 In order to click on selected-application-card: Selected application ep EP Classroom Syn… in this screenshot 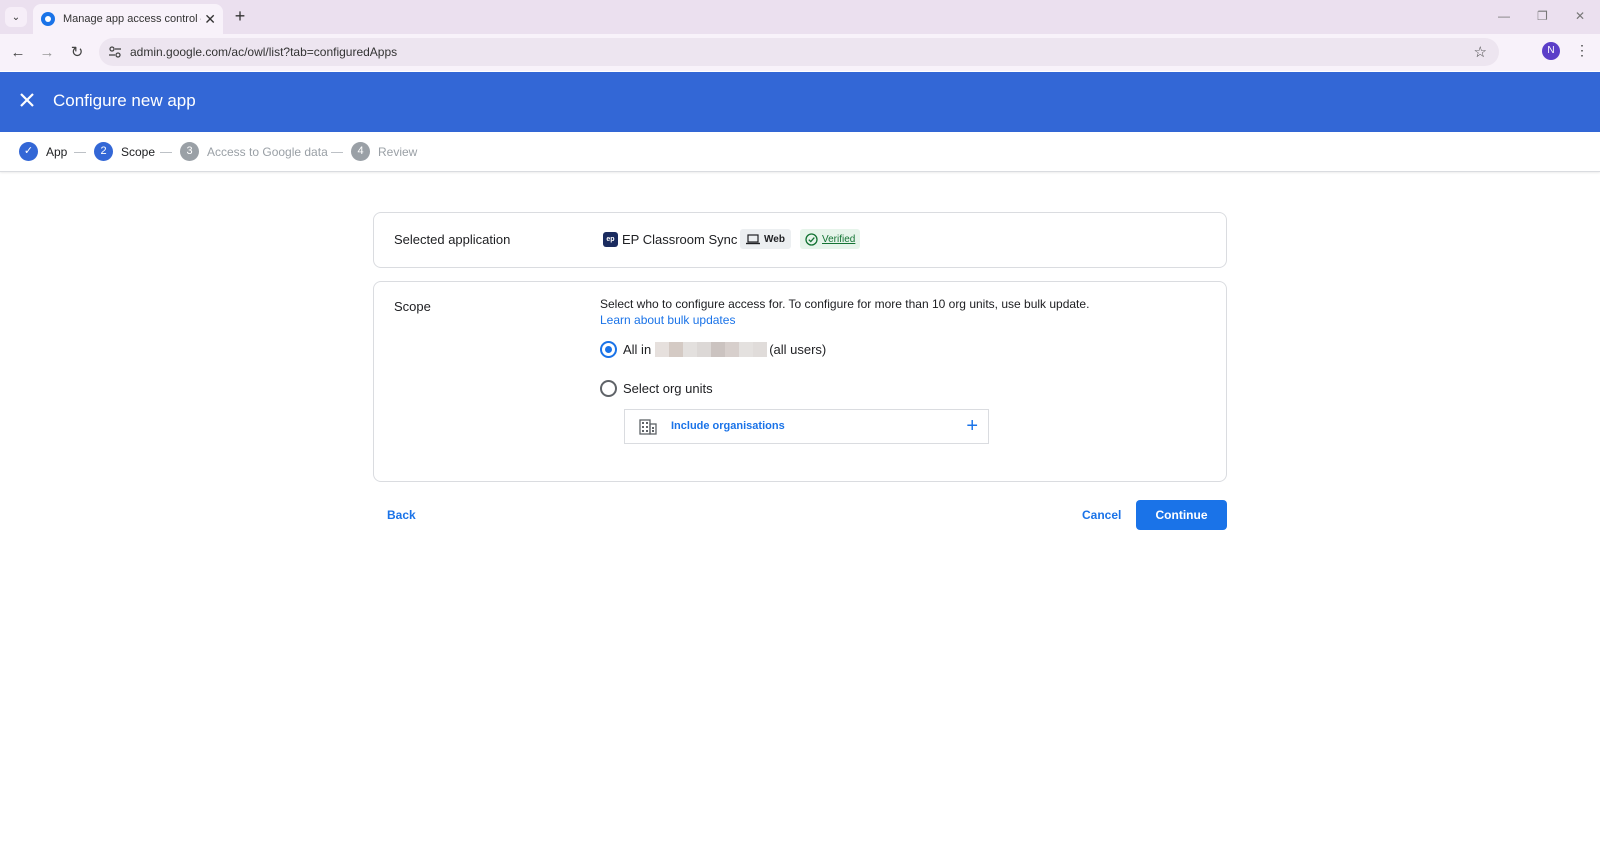, I will do `click(800, 240)`.